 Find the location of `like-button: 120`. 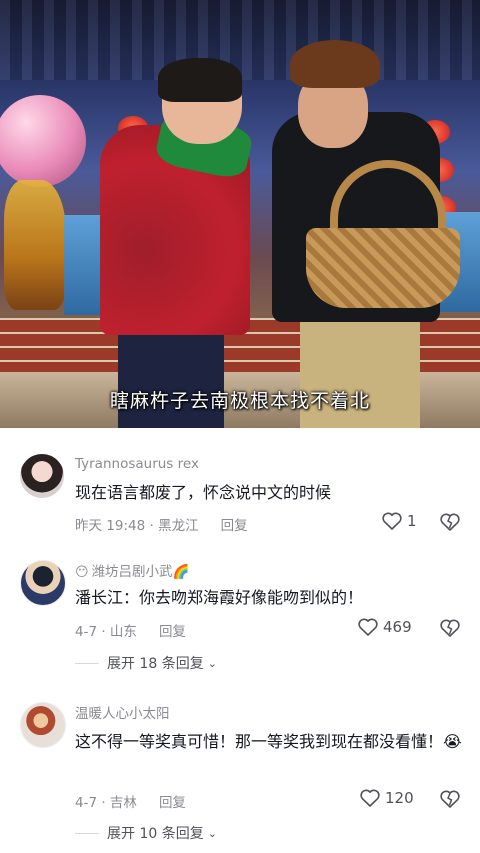

like-button: 120 is located at coordinates (387, 798).